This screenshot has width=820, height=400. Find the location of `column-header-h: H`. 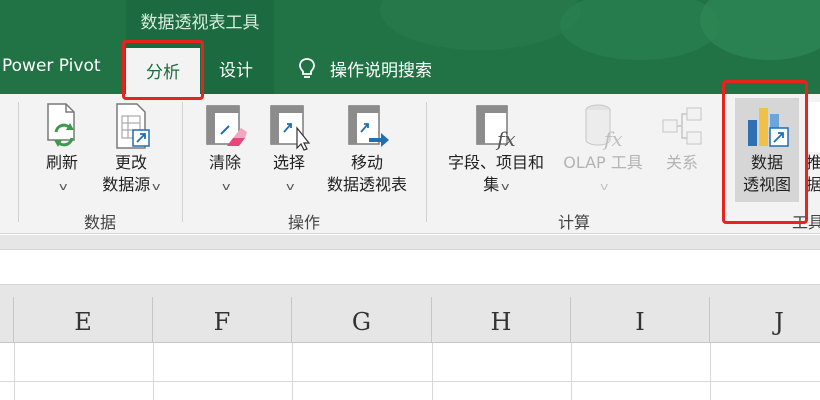

column-header-h: H is located at coordinates (501, 320).